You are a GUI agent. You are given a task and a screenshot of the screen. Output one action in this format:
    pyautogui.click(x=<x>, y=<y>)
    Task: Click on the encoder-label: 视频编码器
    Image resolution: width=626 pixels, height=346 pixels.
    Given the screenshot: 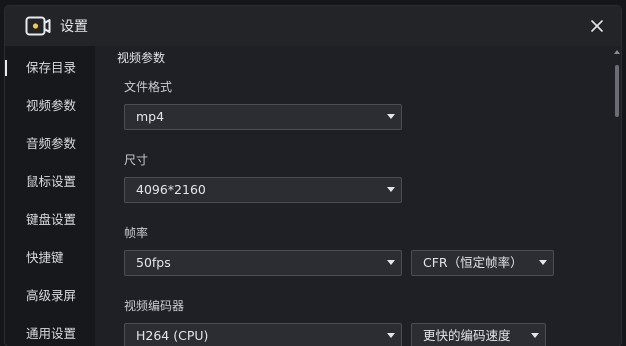 What is the action you would take?
    pyautogui.click(x=154, y=306)
    